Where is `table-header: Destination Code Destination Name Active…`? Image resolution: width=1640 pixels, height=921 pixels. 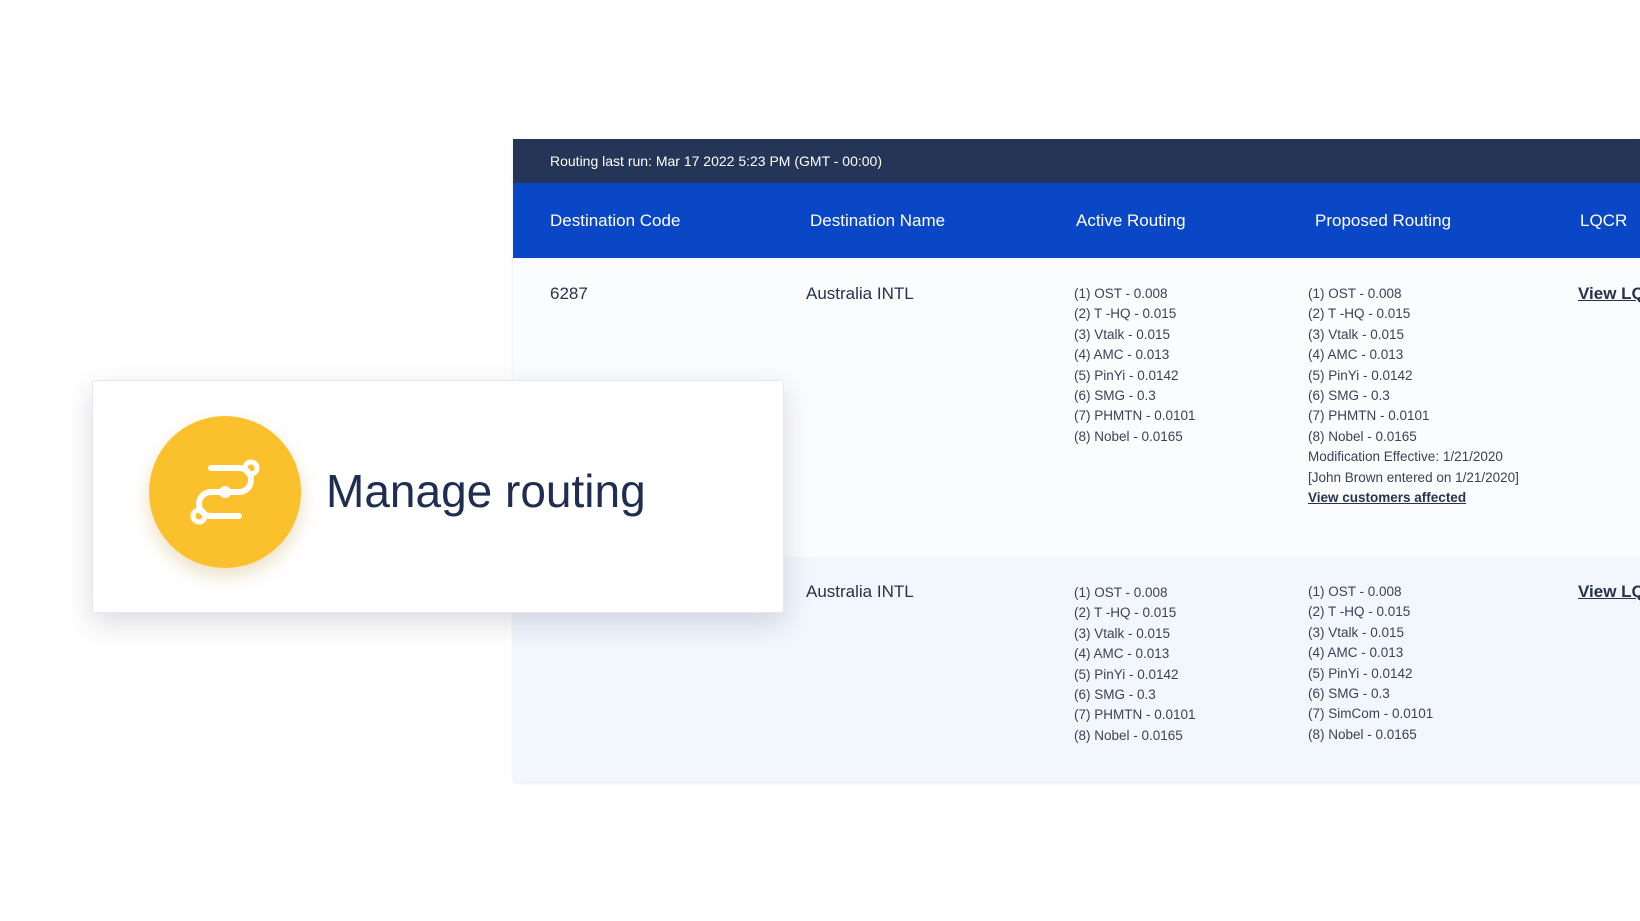 table-header: Destination Code Destination Name Active… is located at coordinates (1076, 220).